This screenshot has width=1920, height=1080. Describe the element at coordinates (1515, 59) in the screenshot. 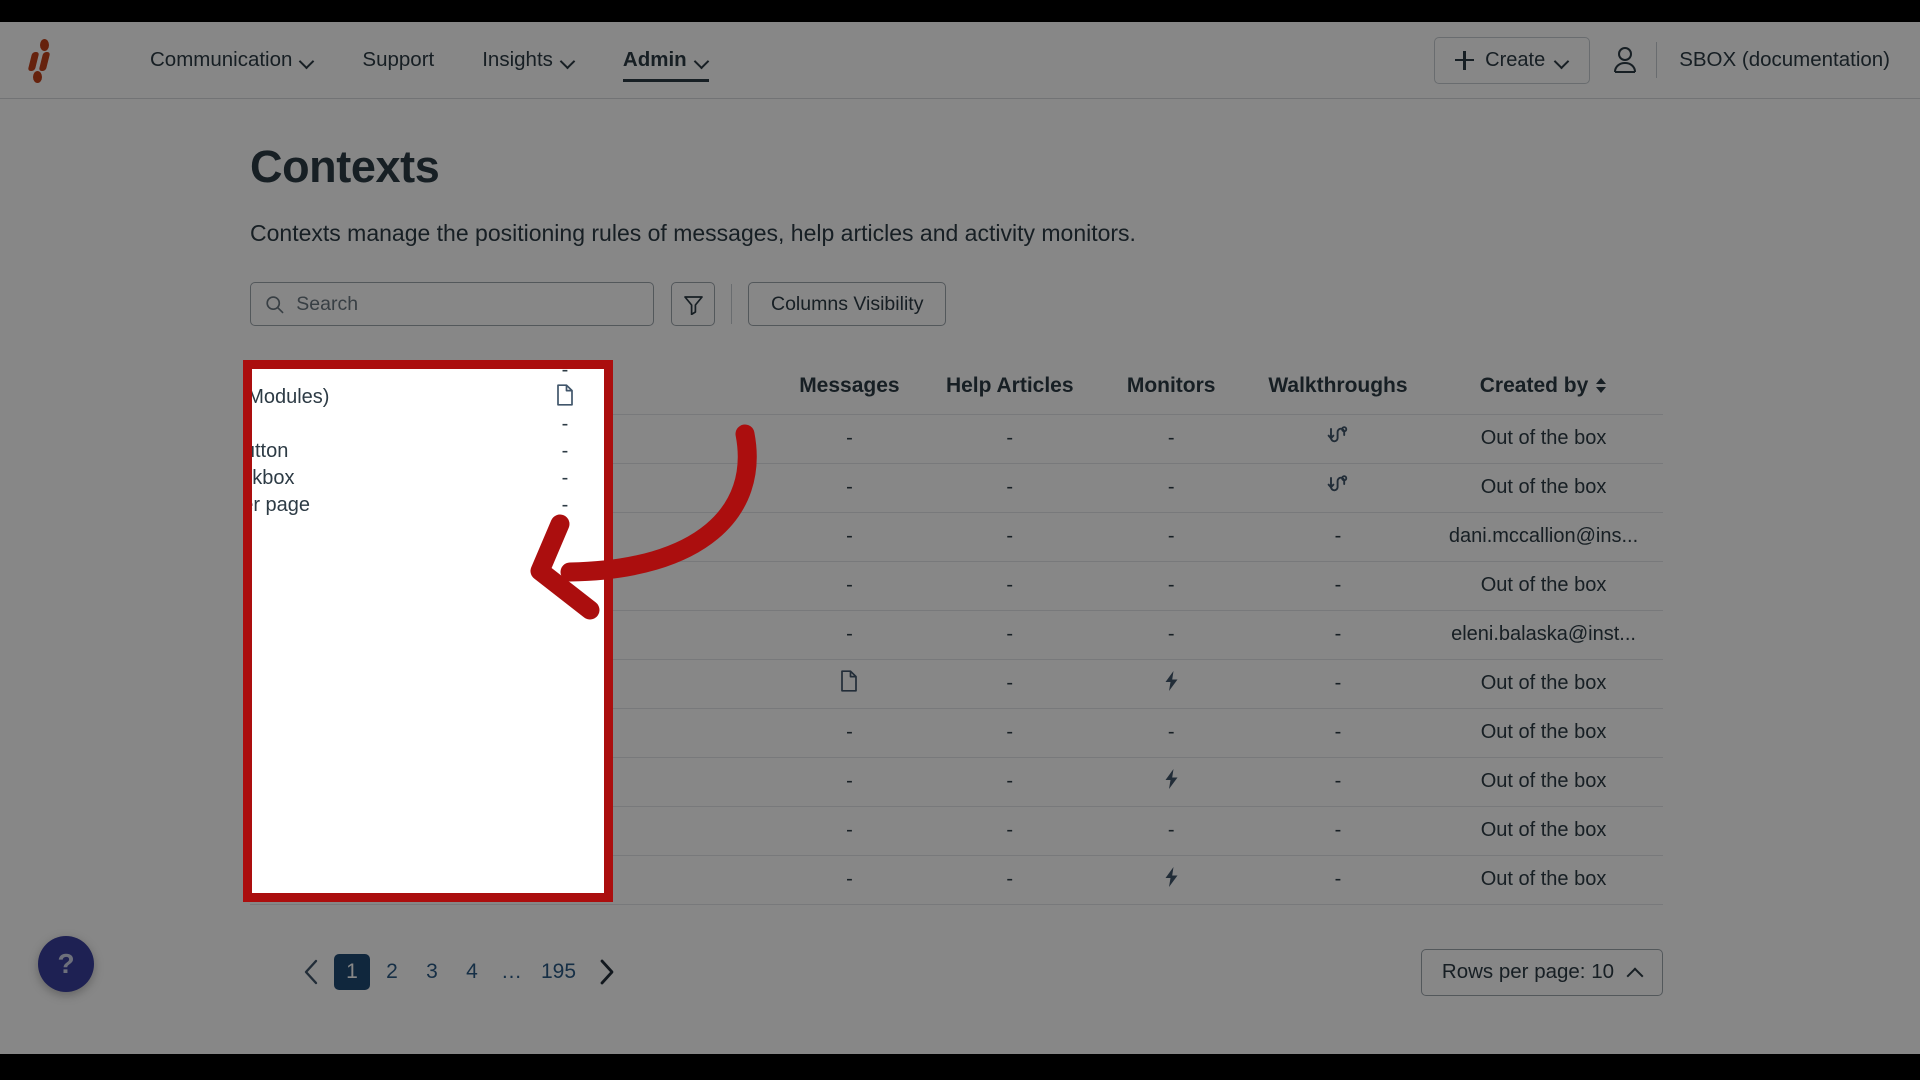

I see `create-button-label: Create` at that location.